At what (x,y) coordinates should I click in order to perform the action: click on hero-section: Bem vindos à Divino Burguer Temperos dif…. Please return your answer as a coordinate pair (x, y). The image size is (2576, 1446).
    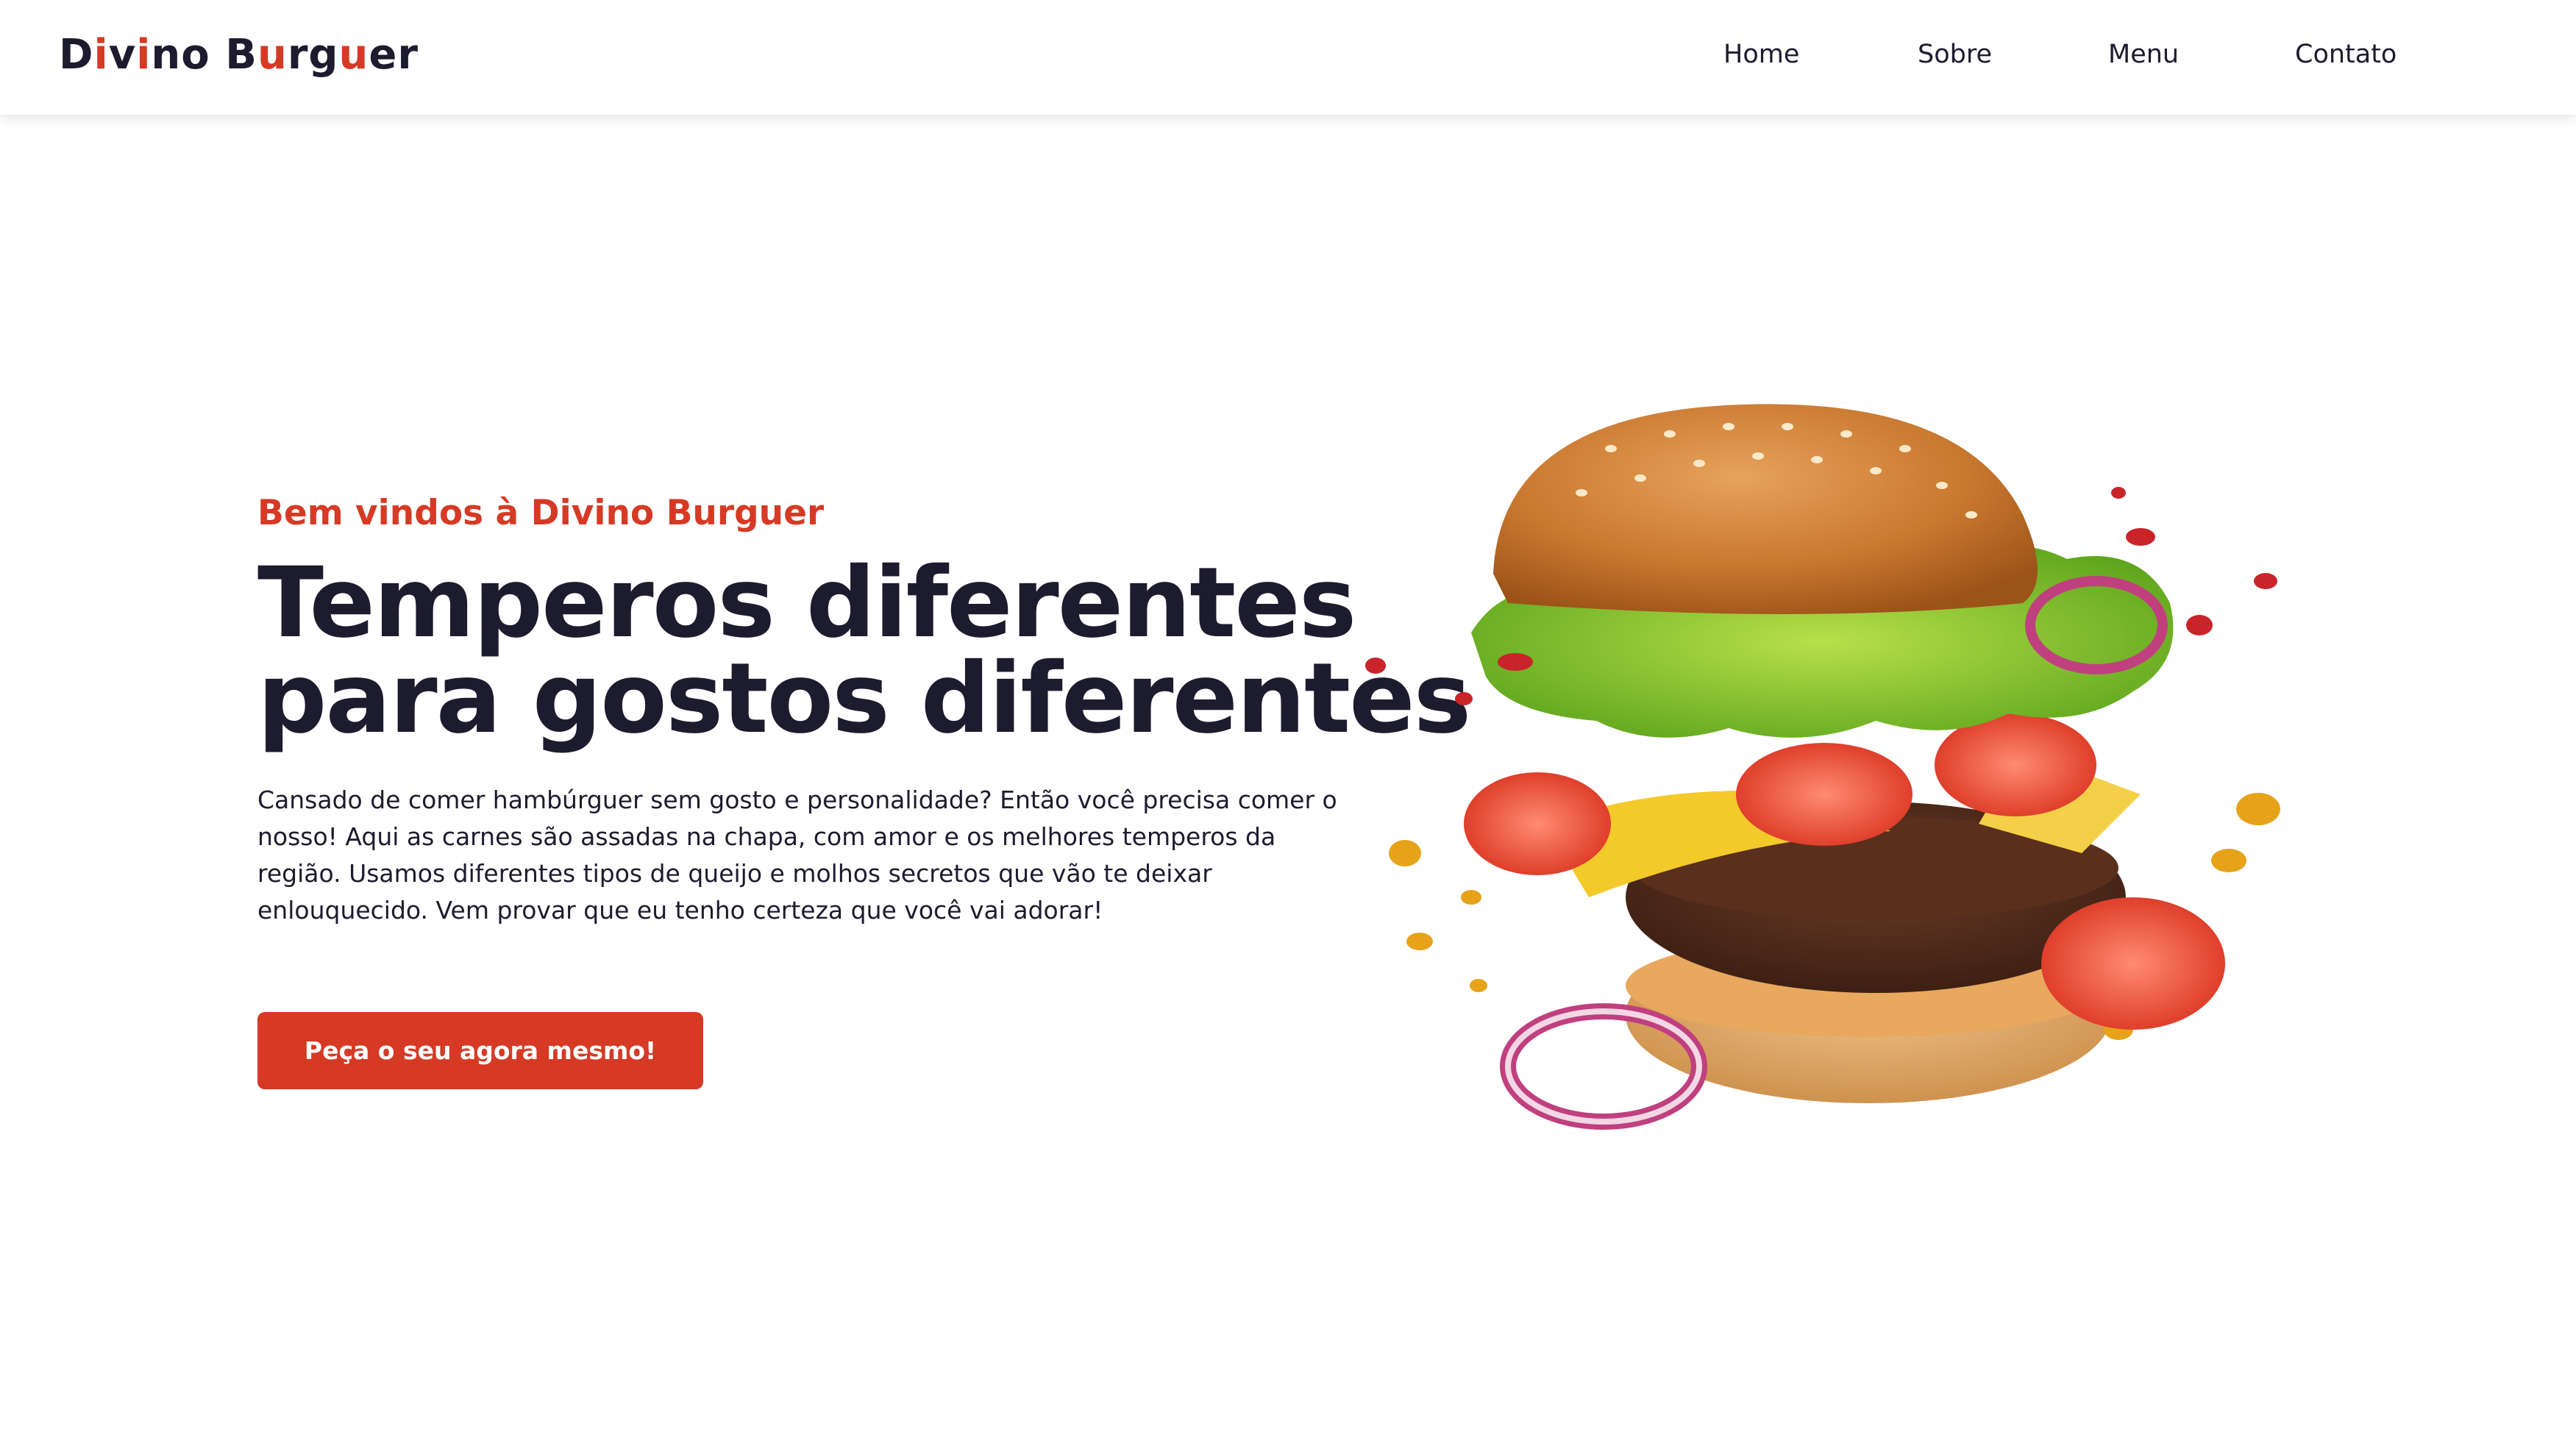
    Looking at the image, I should click on (864, 711).